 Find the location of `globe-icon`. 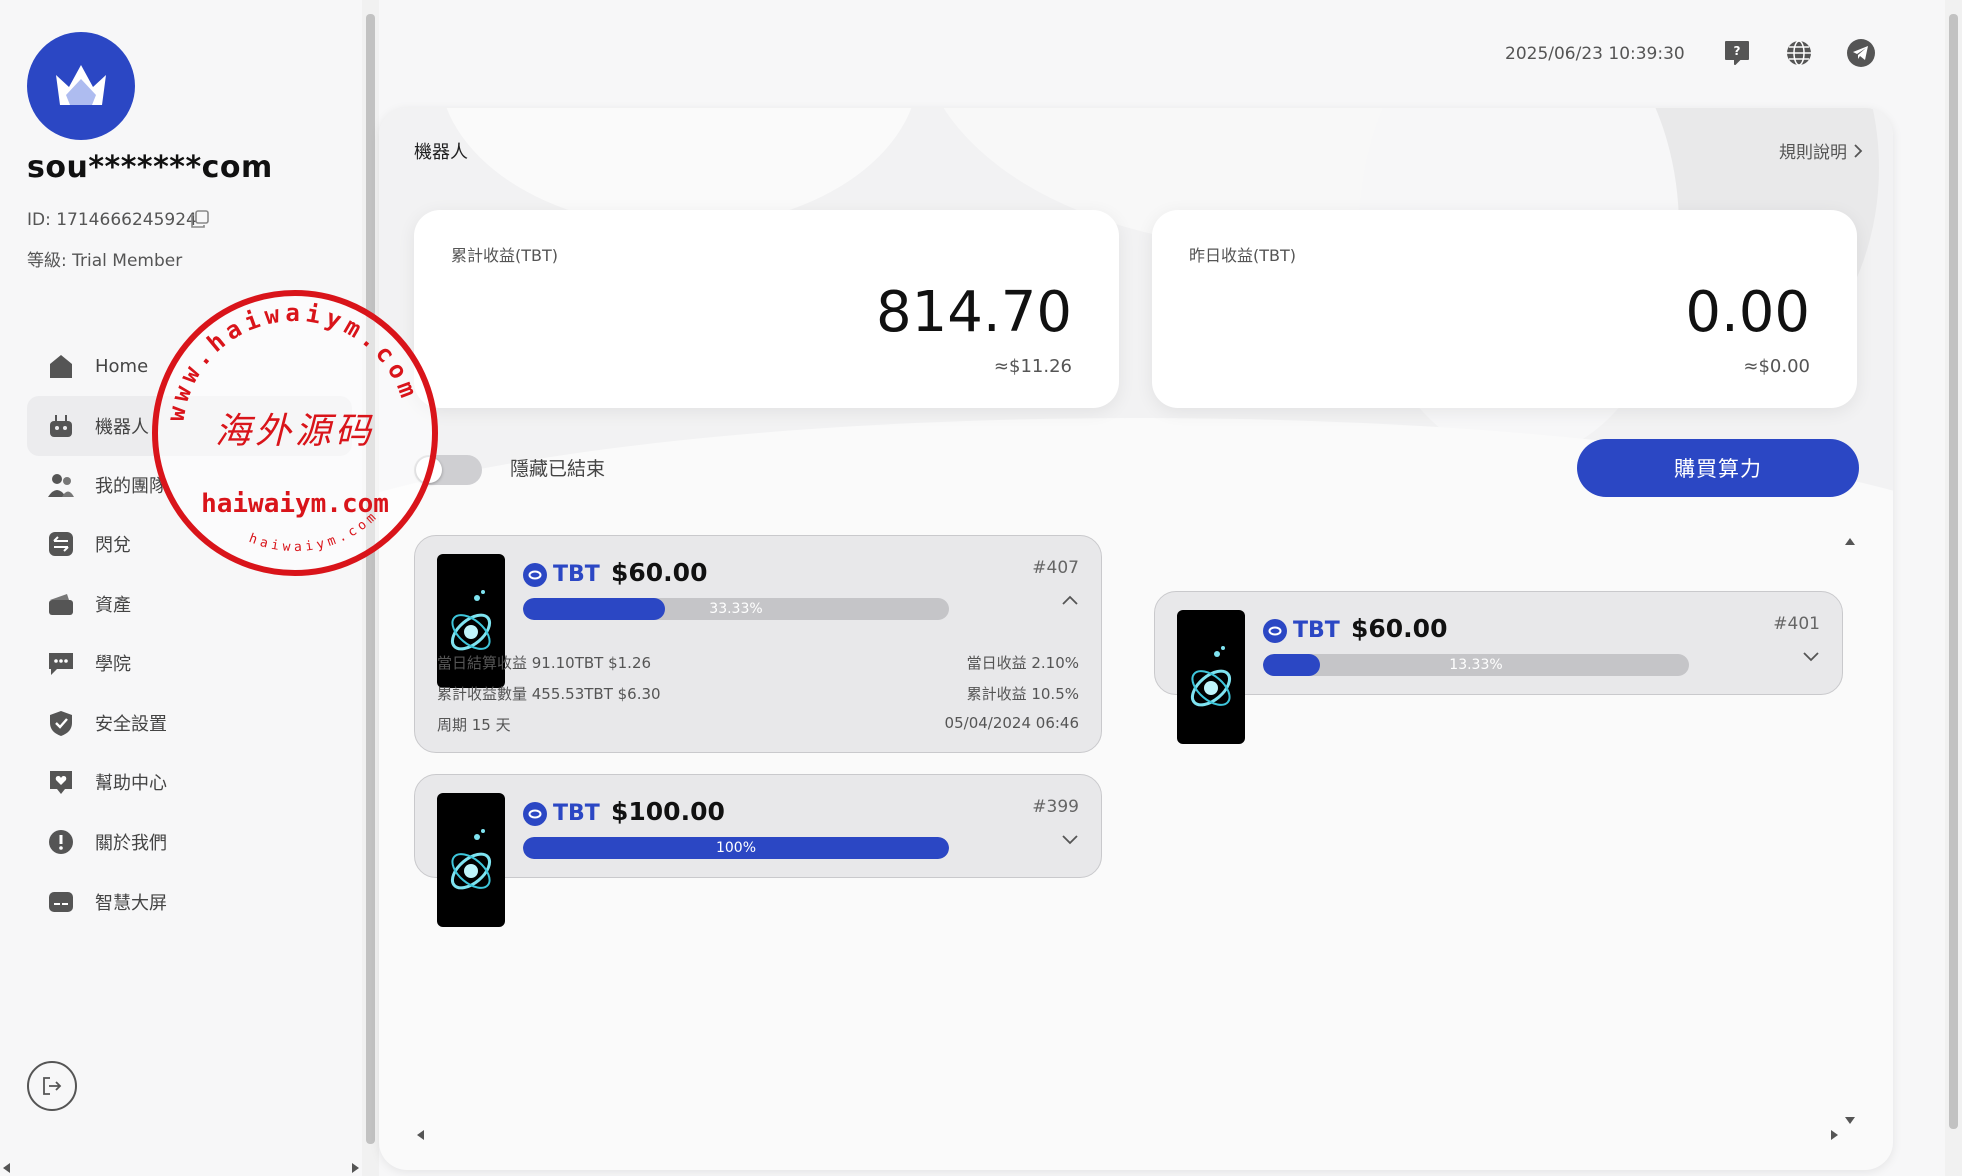

globe-icon is located at coordinates (1799, 53).